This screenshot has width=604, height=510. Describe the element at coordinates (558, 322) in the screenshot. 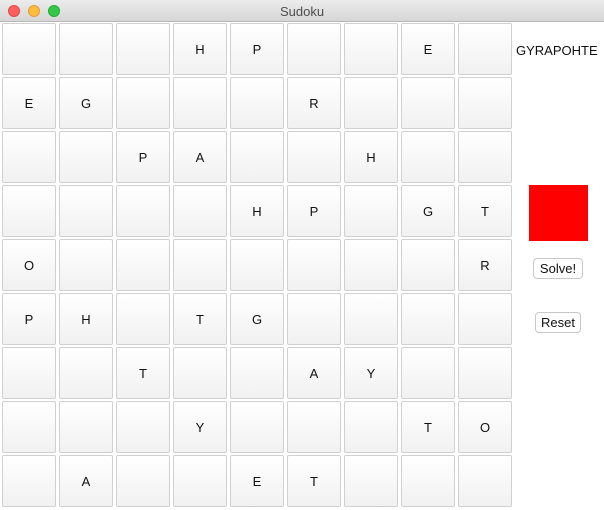

I see `reset-button: Reset` at that location.